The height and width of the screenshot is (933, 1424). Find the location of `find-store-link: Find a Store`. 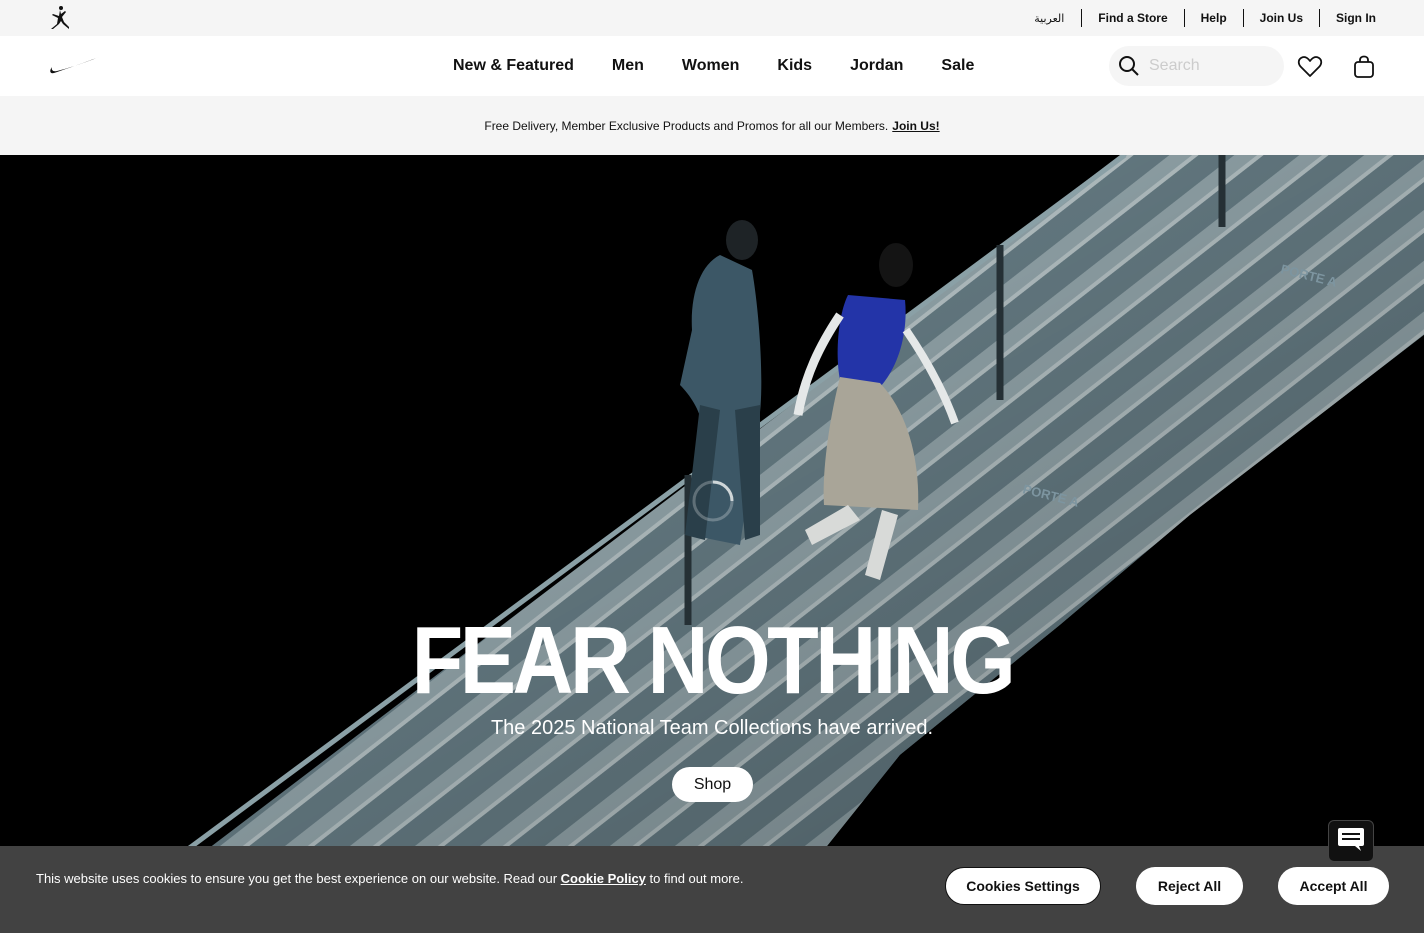

find-store-link: Find a Store is located at coordinates (1132, 18).